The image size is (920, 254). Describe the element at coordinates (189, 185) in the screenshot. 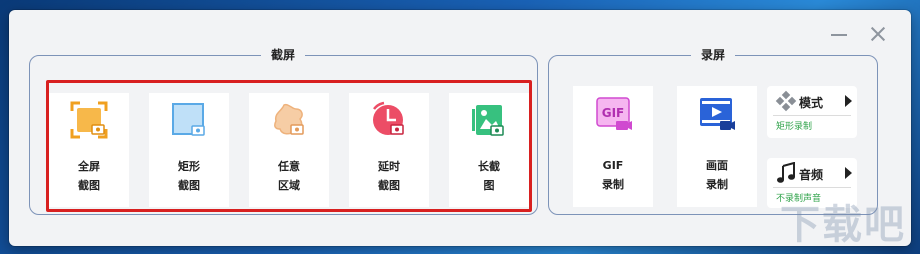

I see `rectangle-capture-label-2: 截图` at that location.